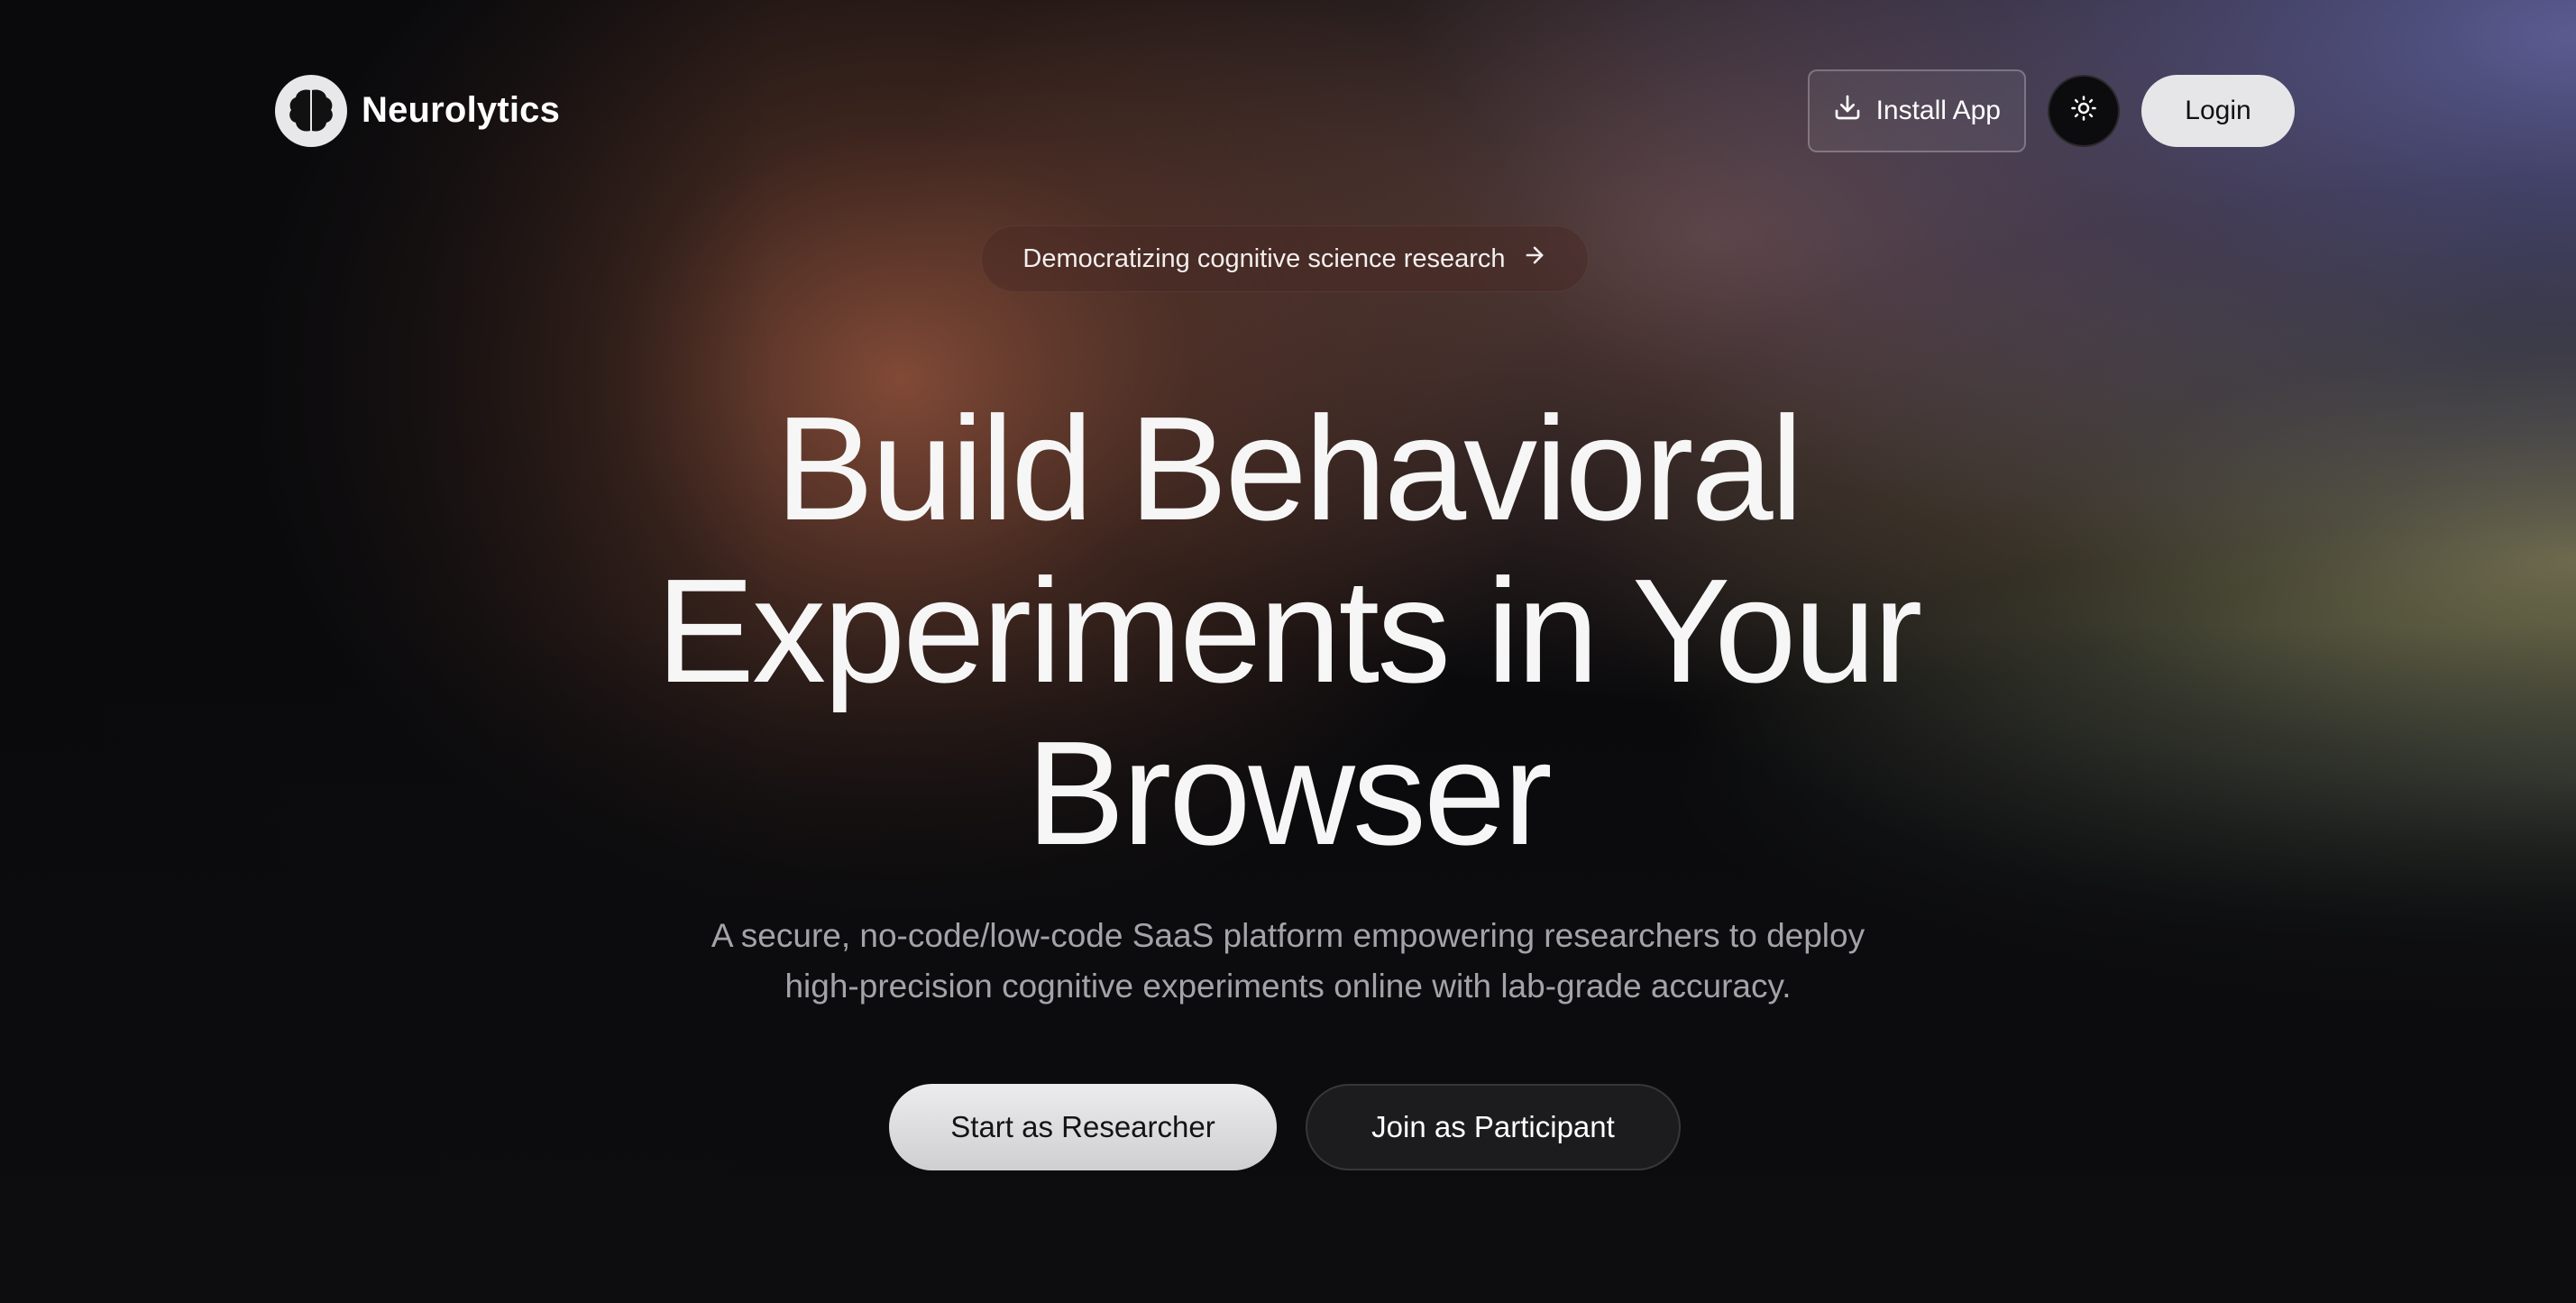  What do you see at coordinates (1847, 111) in the screenshot?
I see `download-icon` at bounding box center [1847, 111].